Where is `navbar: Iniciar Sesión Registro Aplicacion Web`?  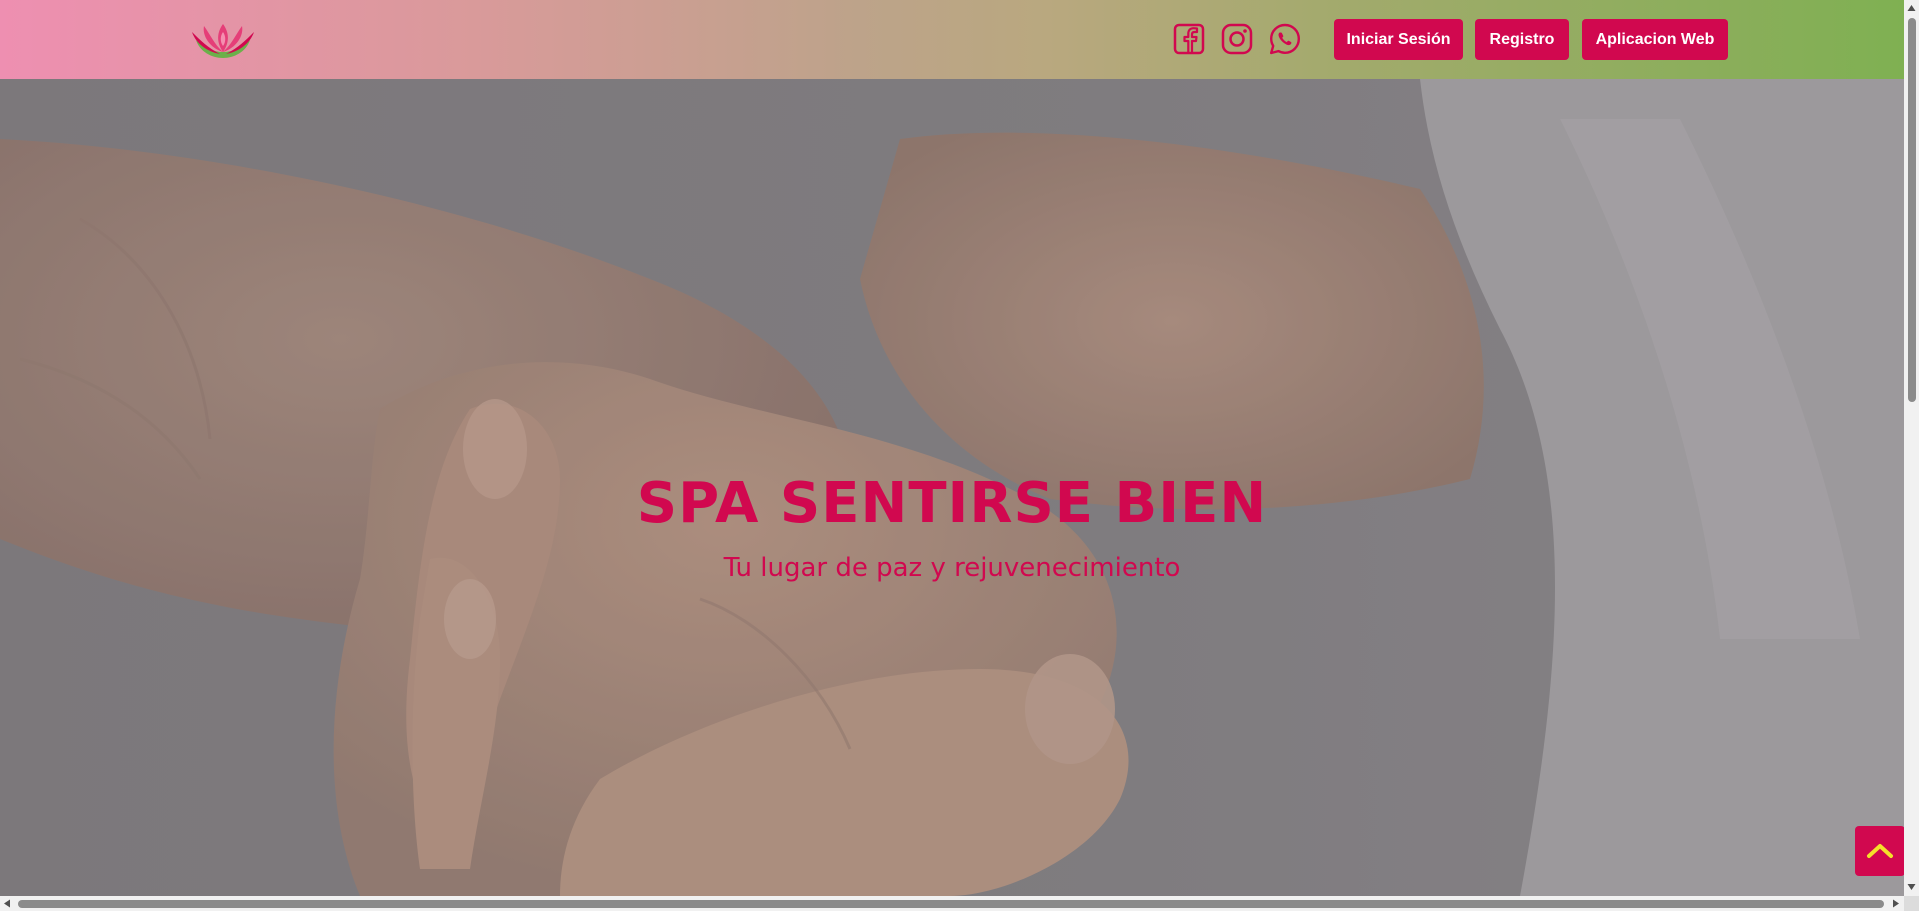
navbar: Iniciar Sesión Registro Aplicacion Web is located at coordinates (952, 39).